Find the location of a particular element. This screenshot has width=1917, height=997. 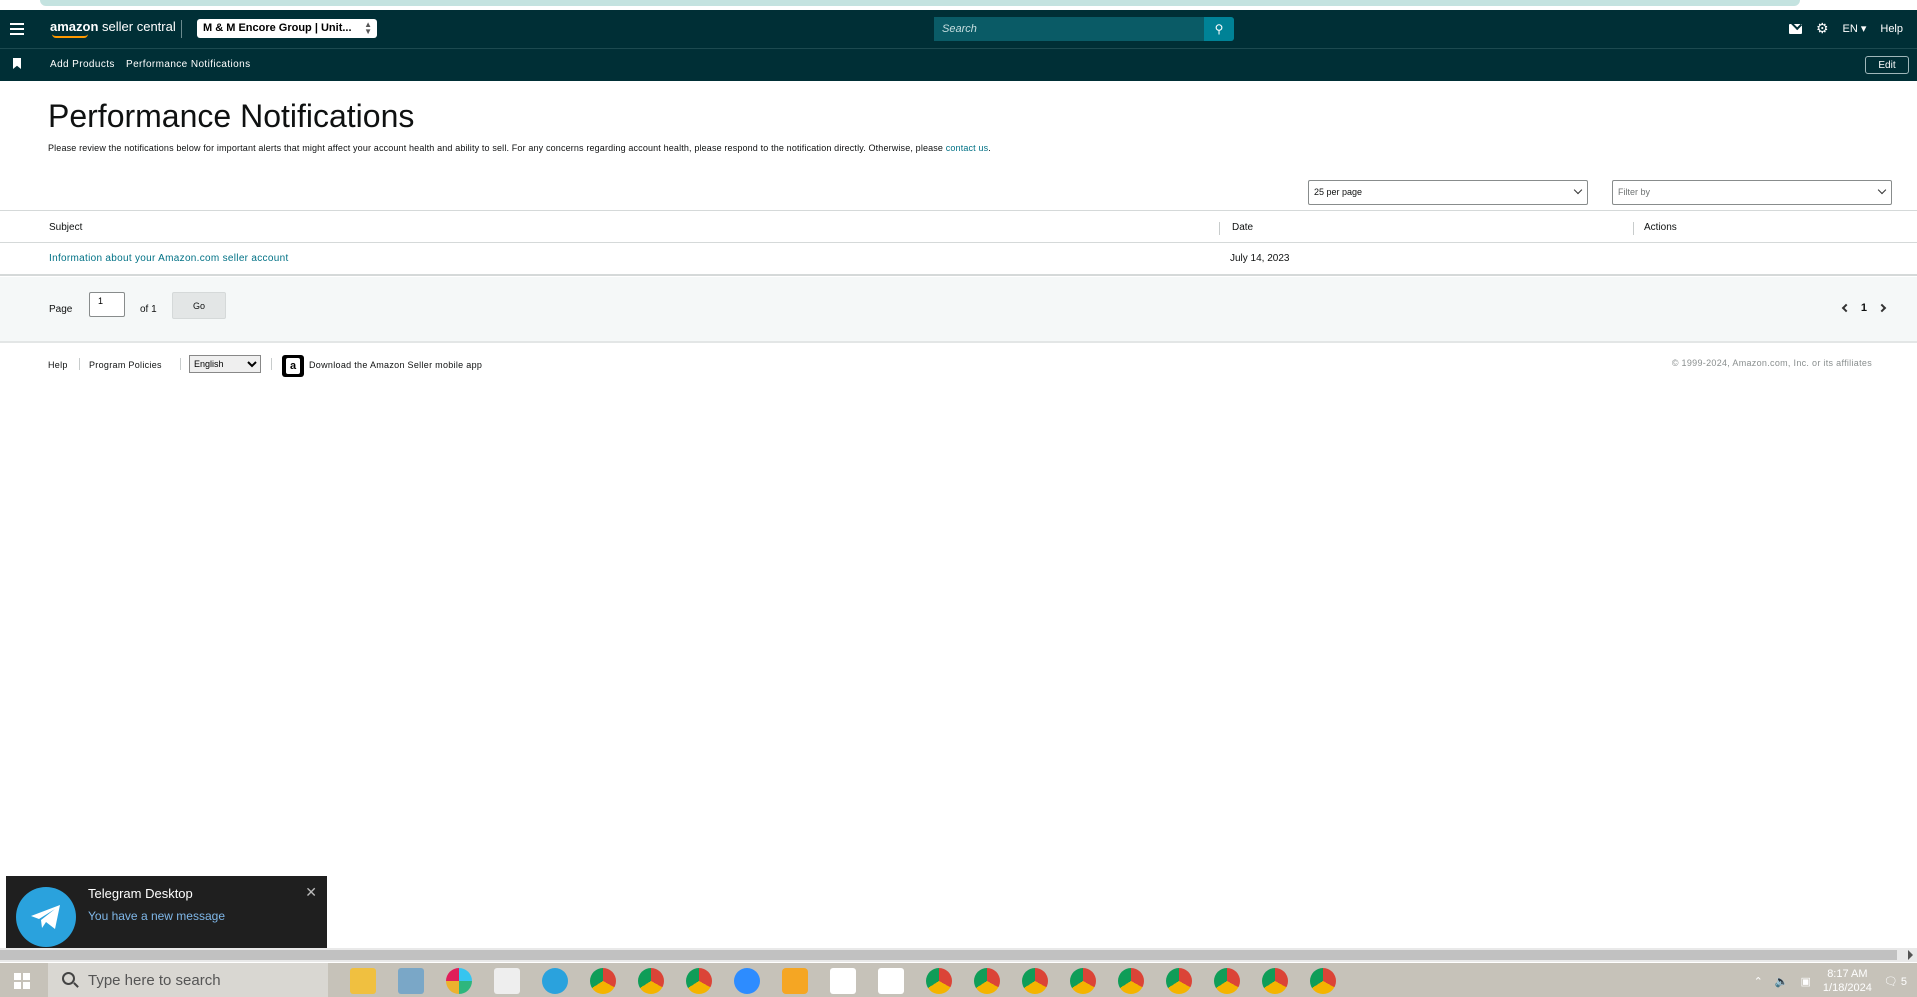

search-box: ⚲ is located at coordinates (1084, 29).